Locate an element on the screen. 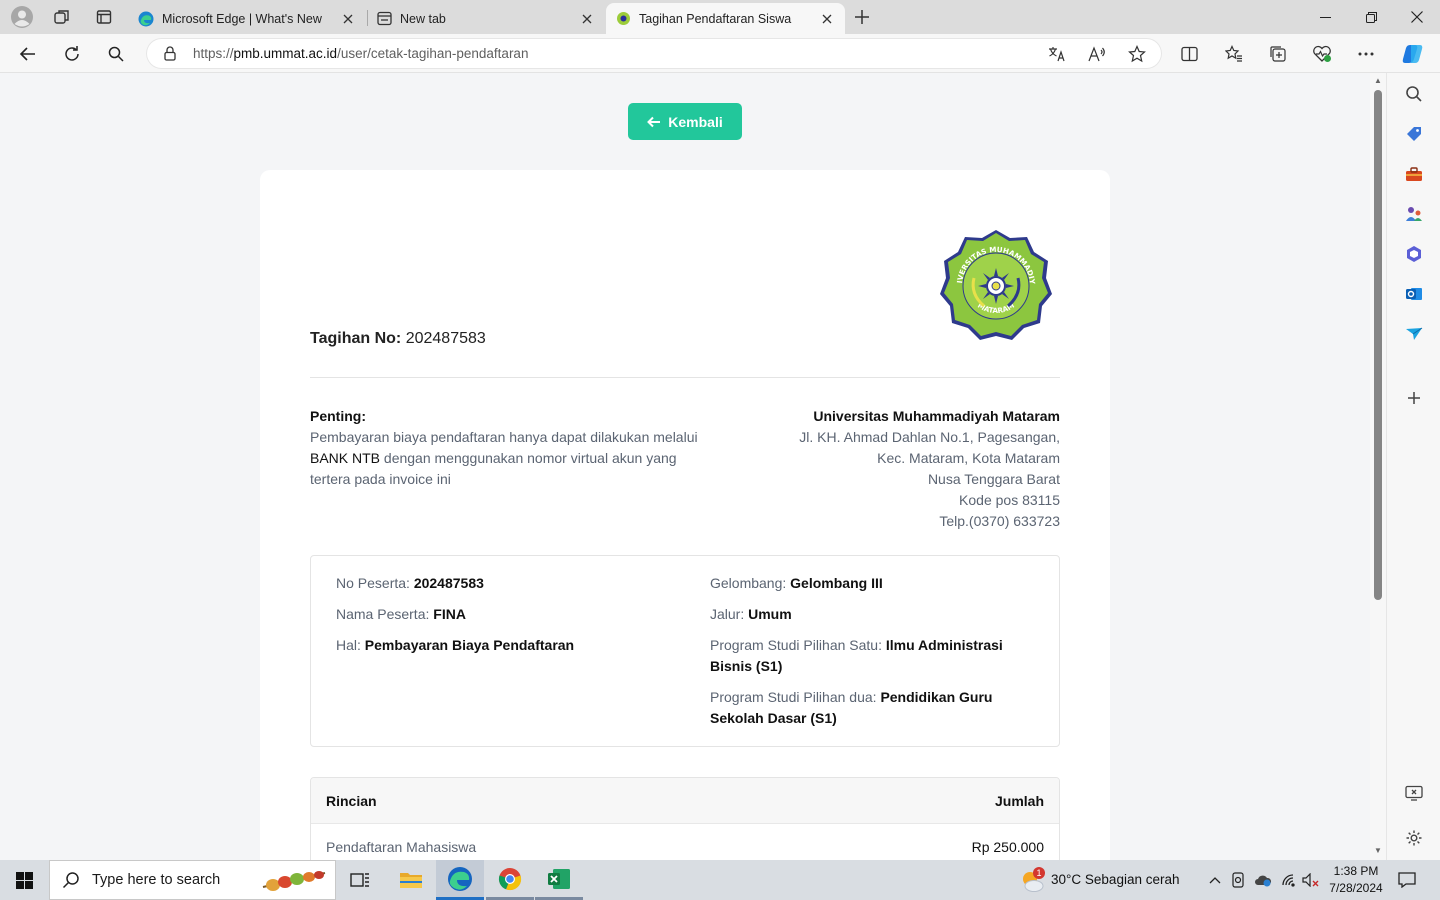  back-button: Kembali is located at coordinates (685, 121).